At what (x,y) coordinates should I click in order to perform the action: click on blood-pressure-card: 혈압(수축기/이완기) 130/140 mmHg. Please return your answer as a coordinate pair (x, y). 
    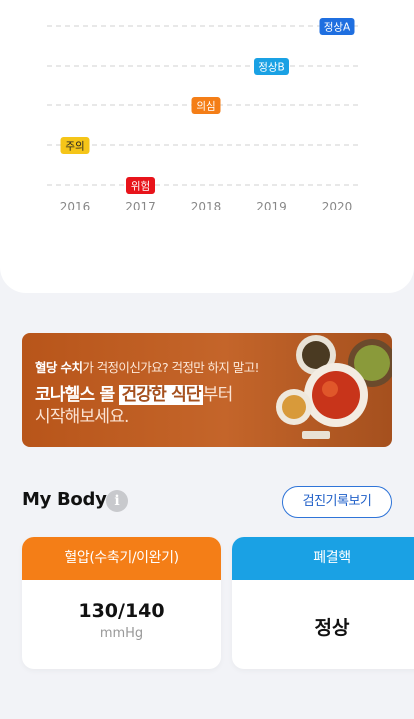
    Looking at the image, I should click on (121, 603).